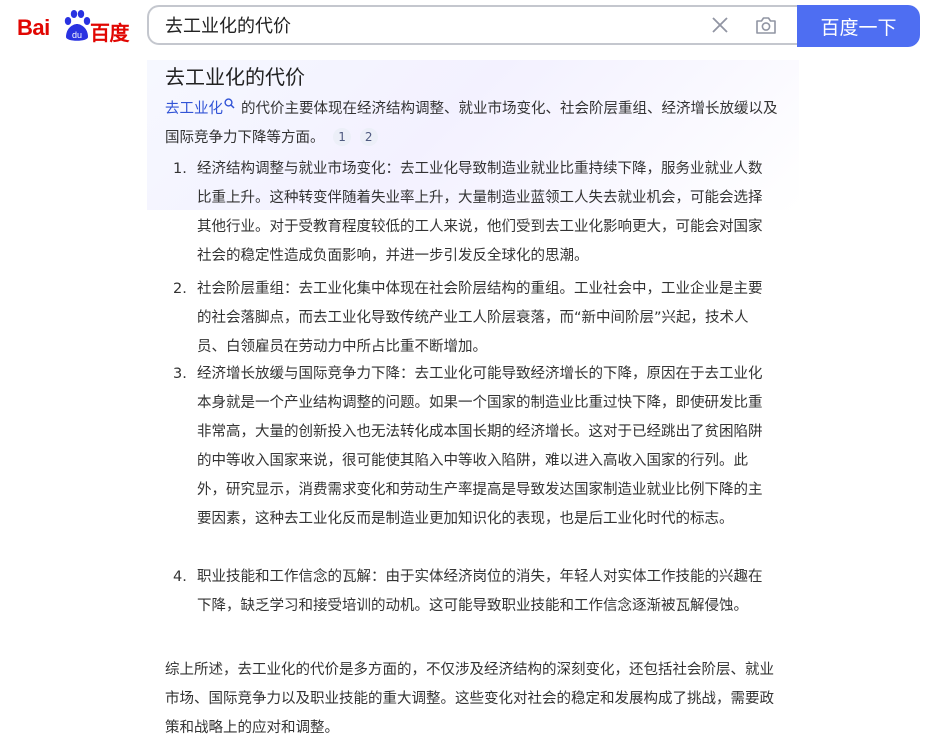 Image resolution: width=925 pixels, height=754 pixels. I want to click on answer-title: 去工业化的代价, so click(235, 77).